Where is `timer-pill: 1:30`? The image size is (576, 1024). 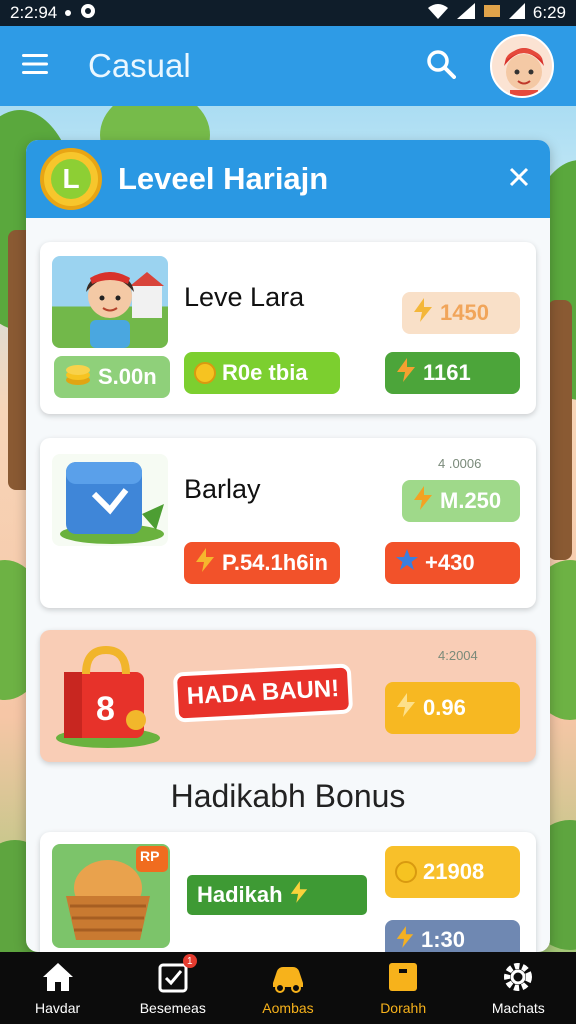
timer-pill: 1:30 is located at coordinates (452, 936).